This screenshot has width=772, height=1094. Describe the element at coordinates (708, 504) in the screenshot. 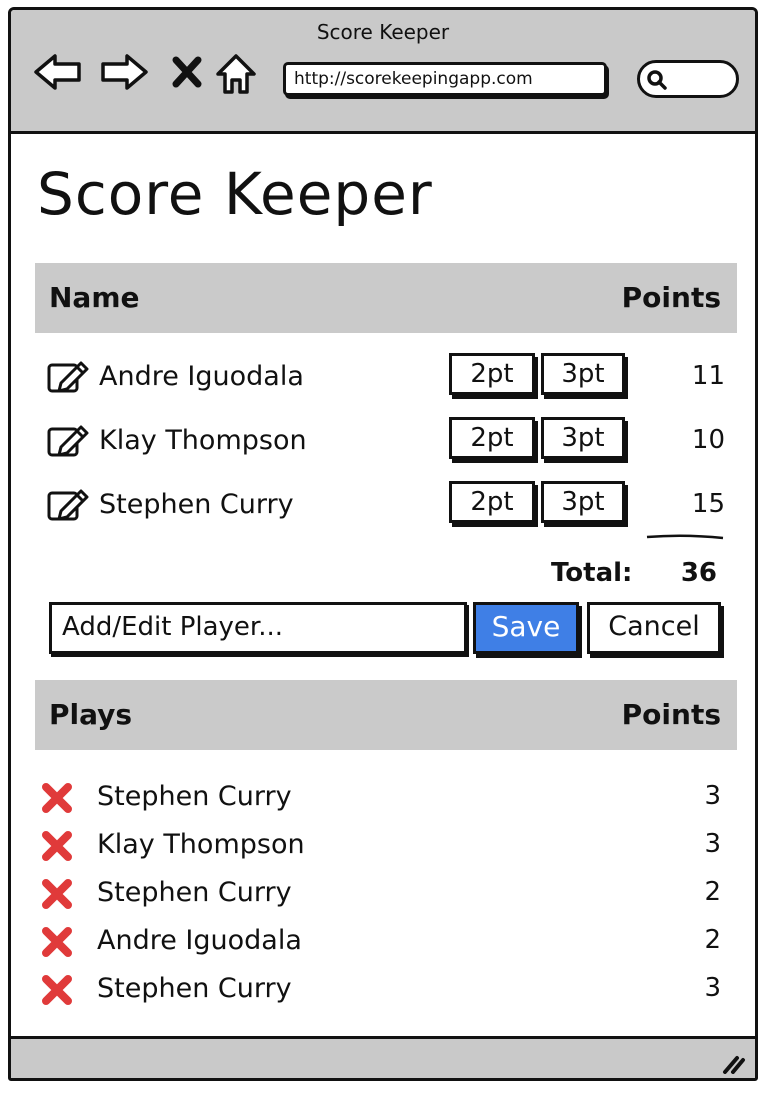

I see `player-points: 15` at that location.